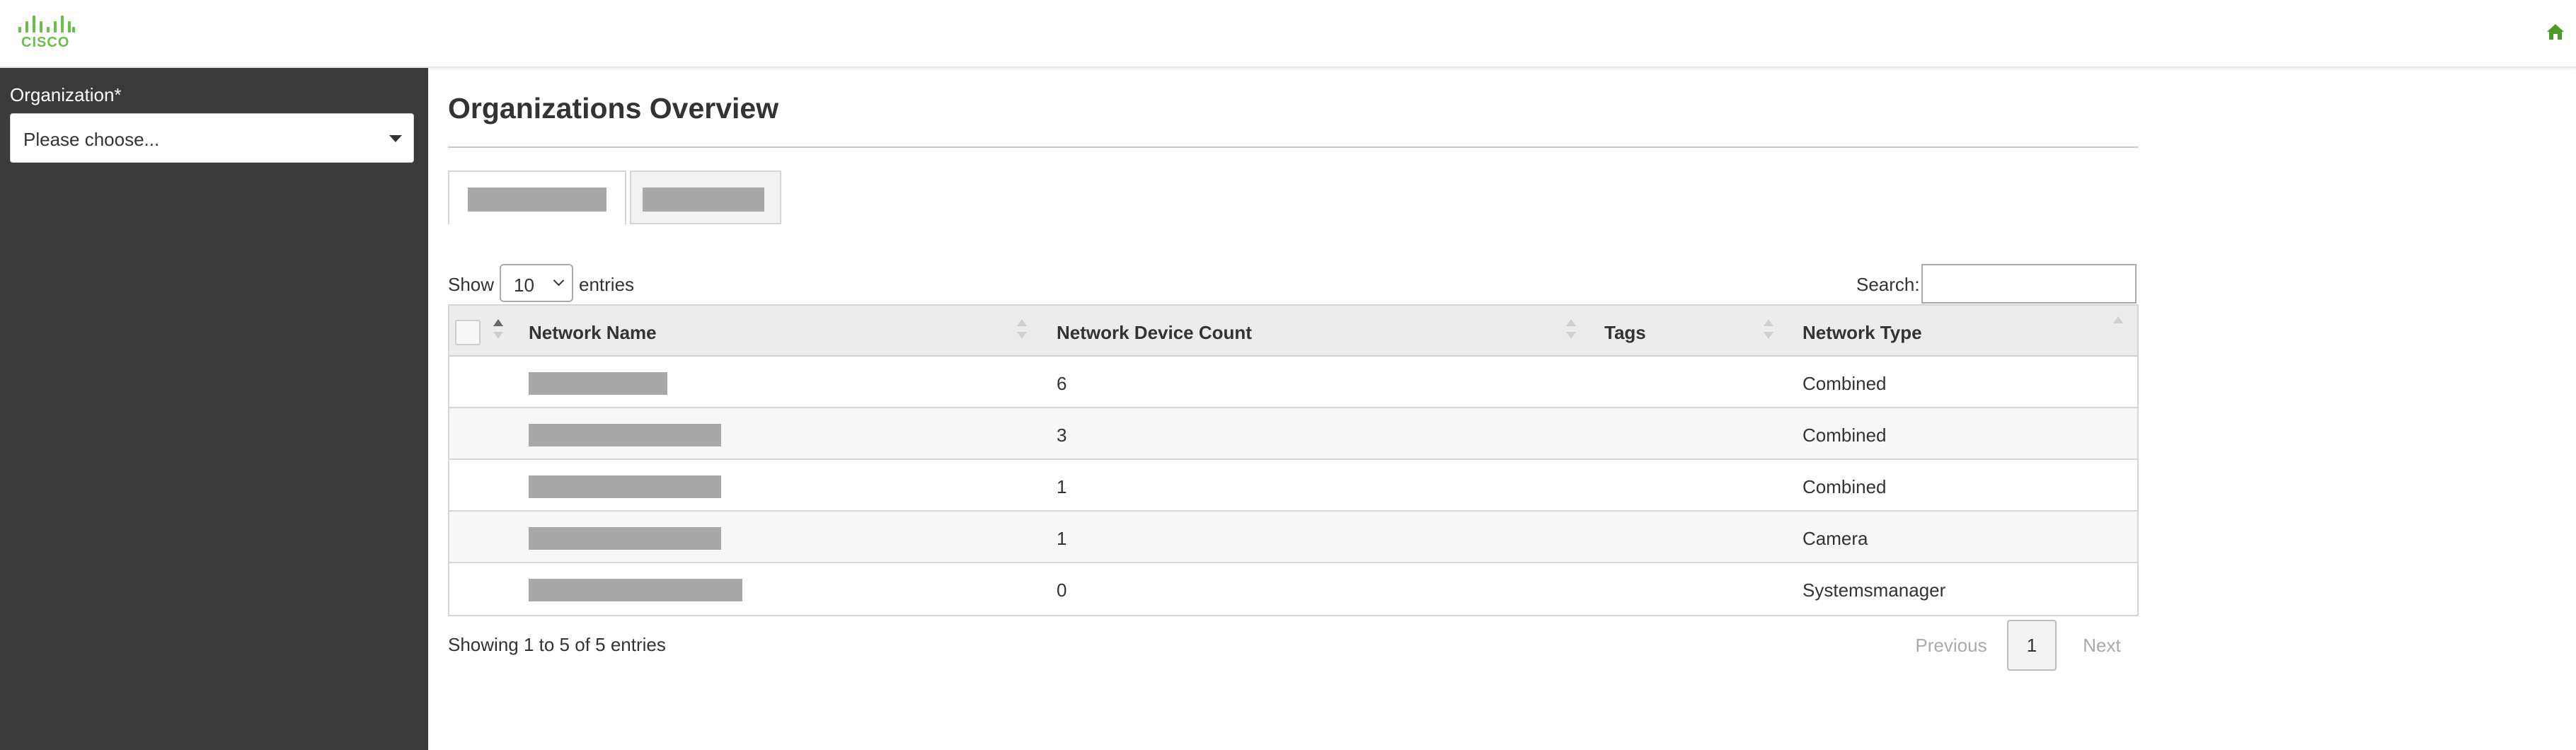 This screenshot has height=750, width=2576. I want to click on search-input, so click(2029, 284).